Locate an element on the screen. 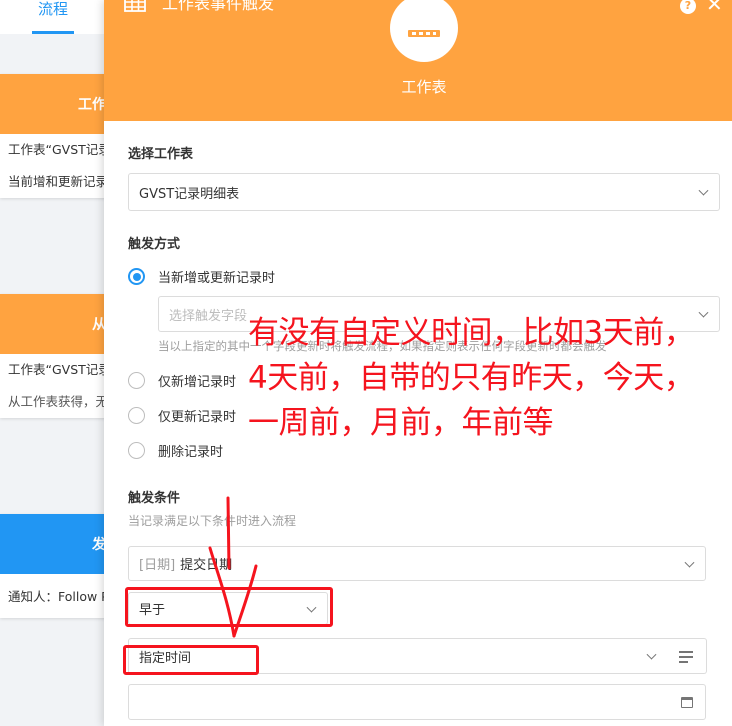  workflow-node-trigger: 工作 工作表“GVST记录 当前增和更新记录 is located at coordinates (55, 136).